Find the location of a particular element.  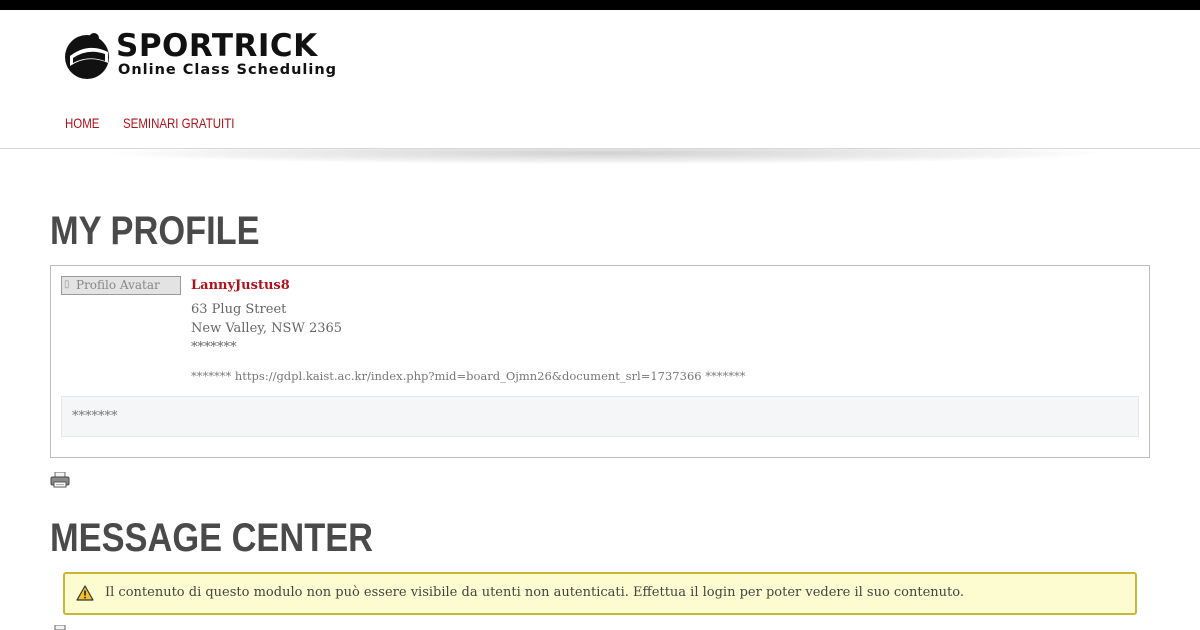

site-logo: SPORTRICK Online Class Scheduling is located at coordinates (216, 56).